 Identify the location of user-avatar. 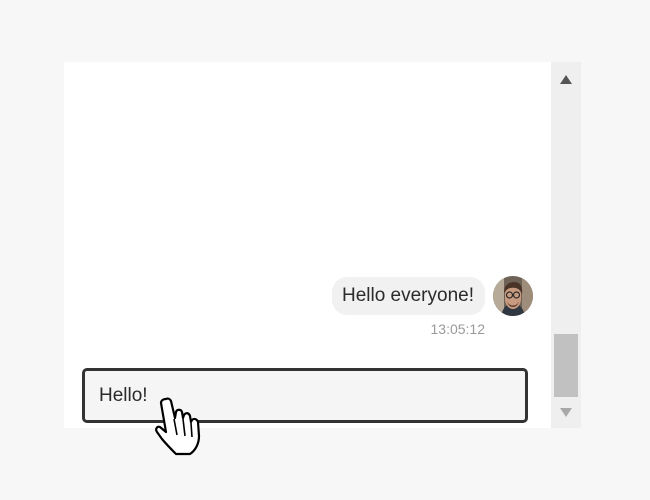
(513, 296).